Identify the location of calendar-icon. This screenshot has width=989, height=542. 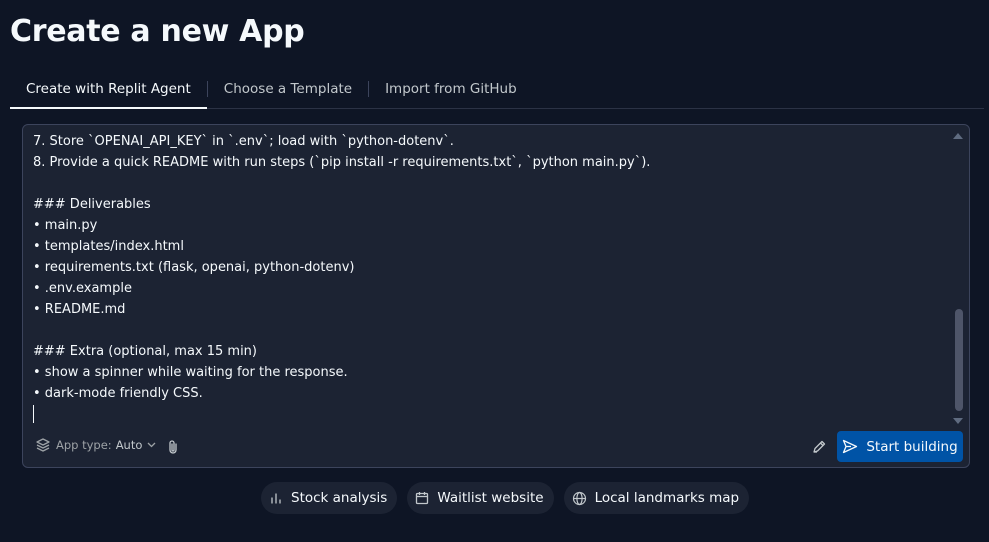
(422, 498).